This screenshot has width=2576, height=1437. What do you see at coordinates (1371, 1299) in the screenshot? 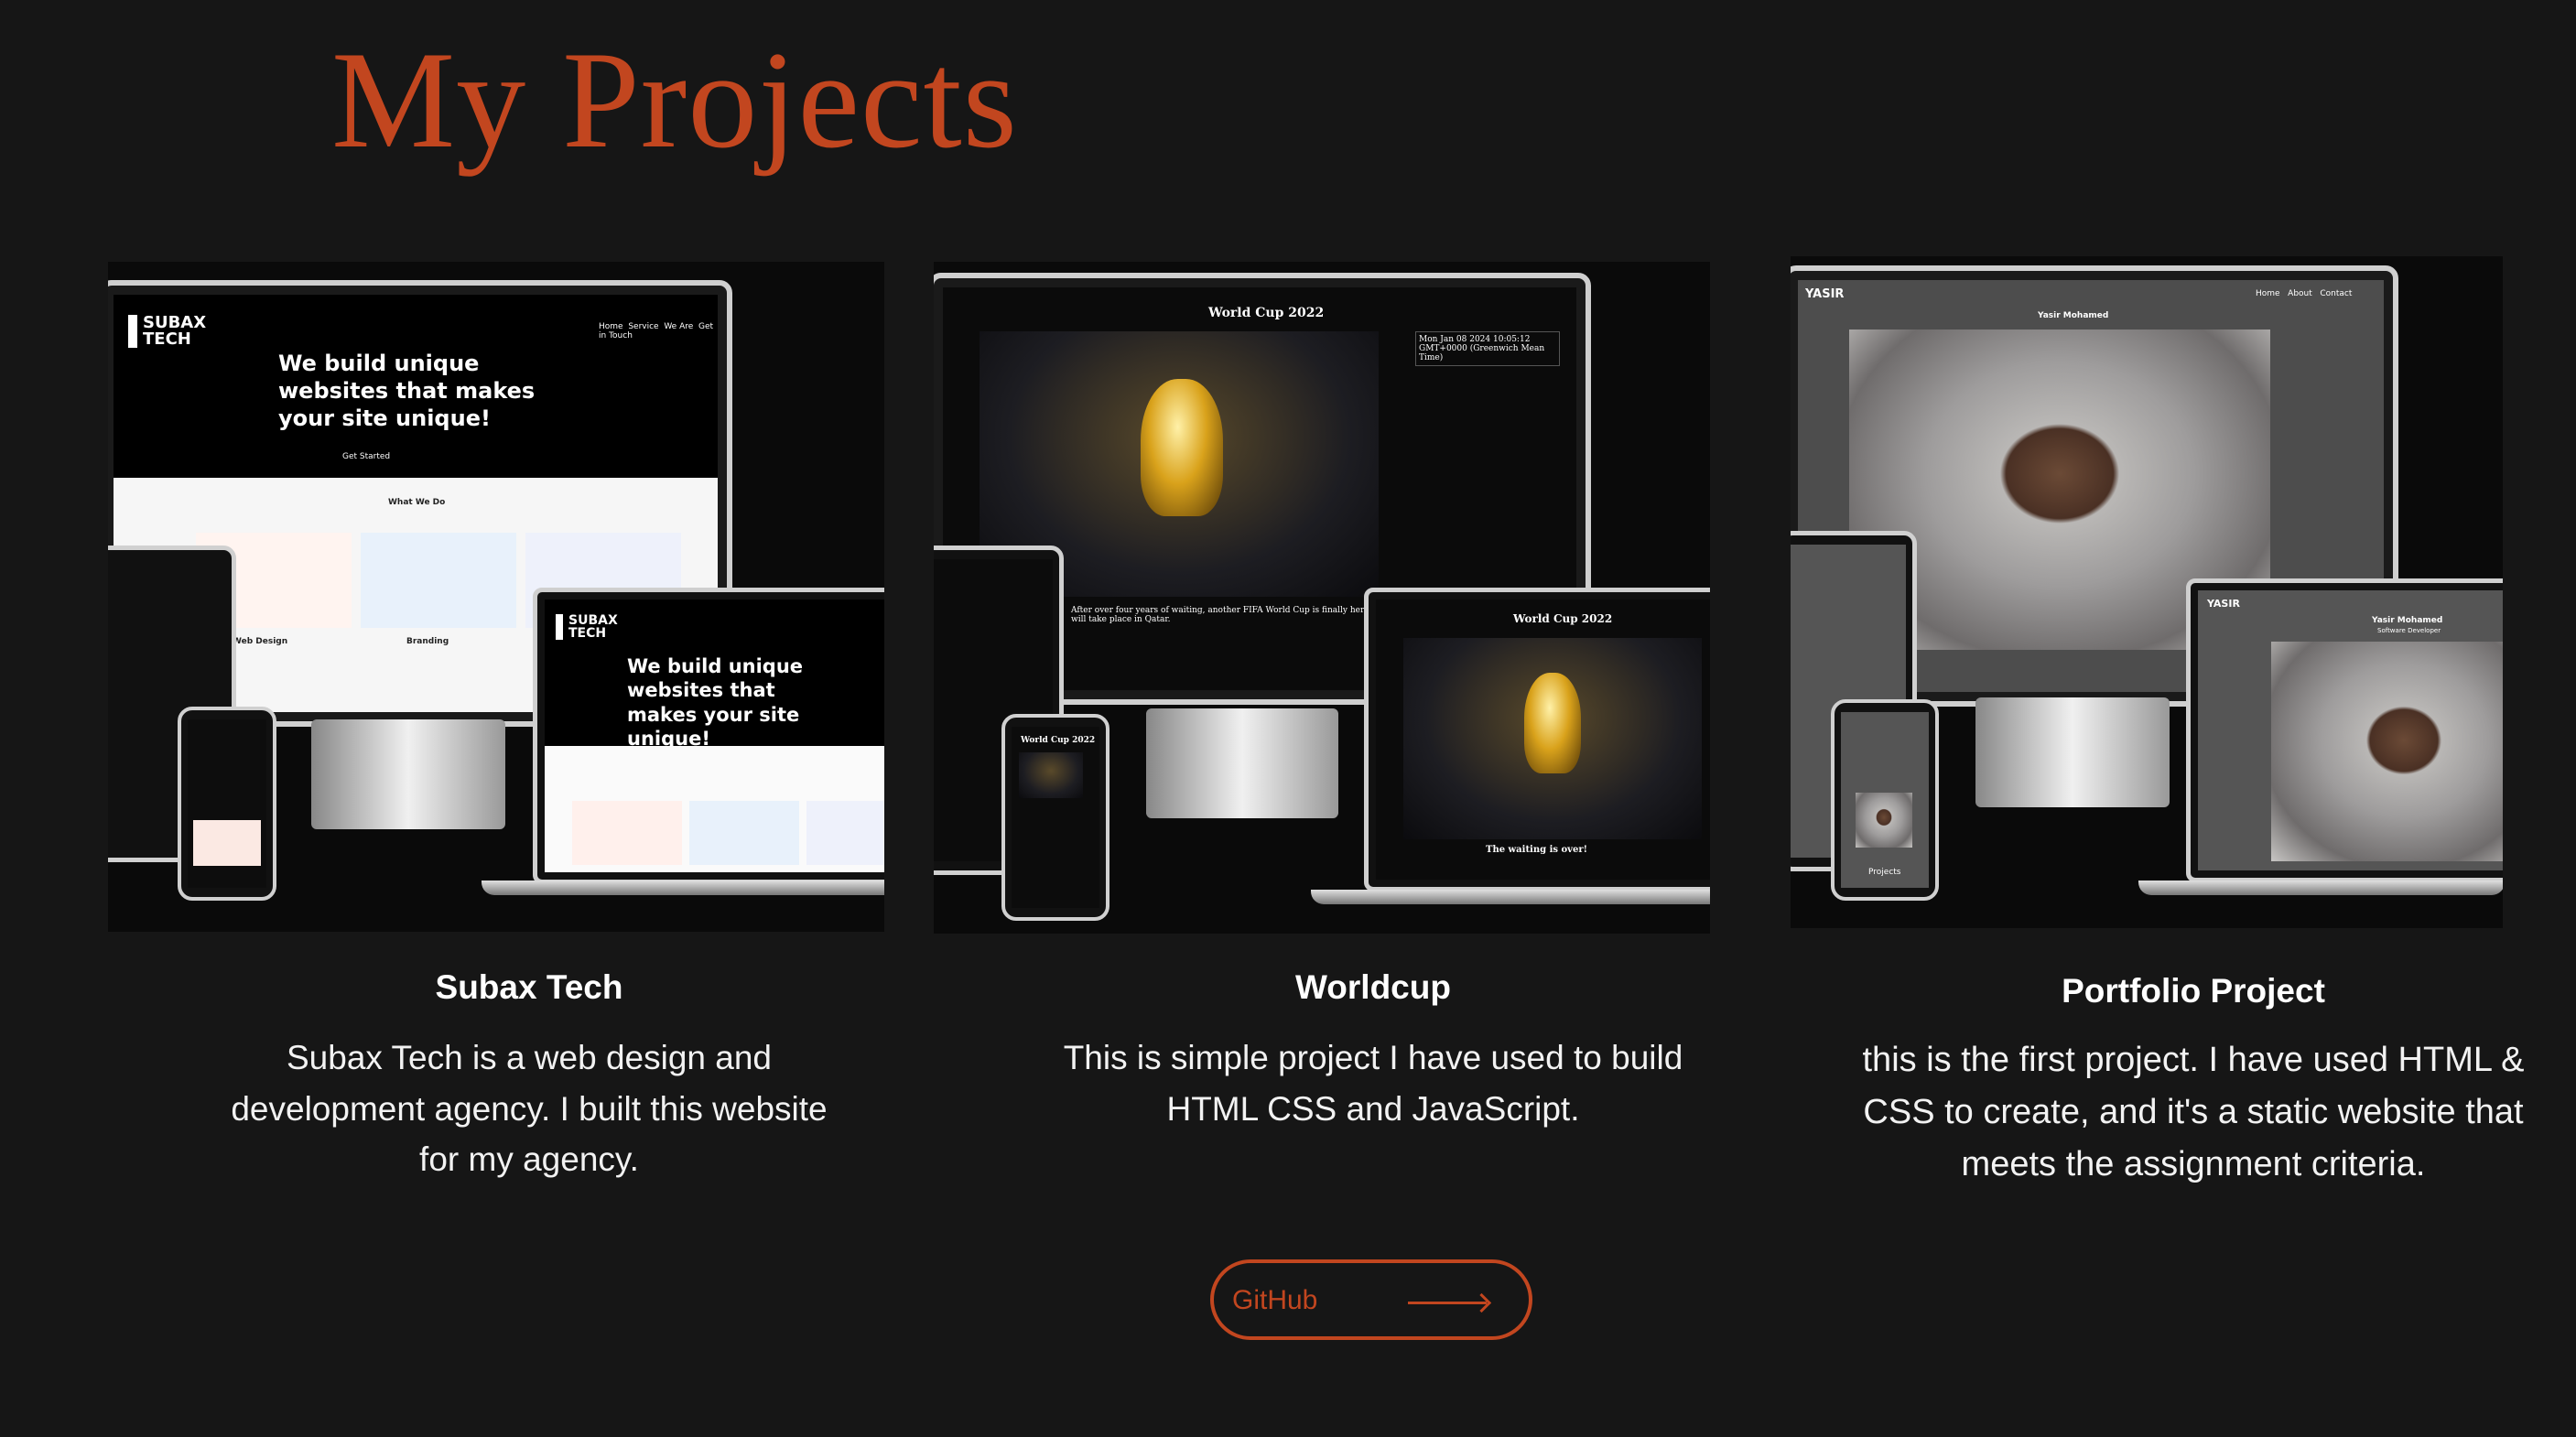
I see `github-button: GitHub` at bounding box center [1371, 1299].